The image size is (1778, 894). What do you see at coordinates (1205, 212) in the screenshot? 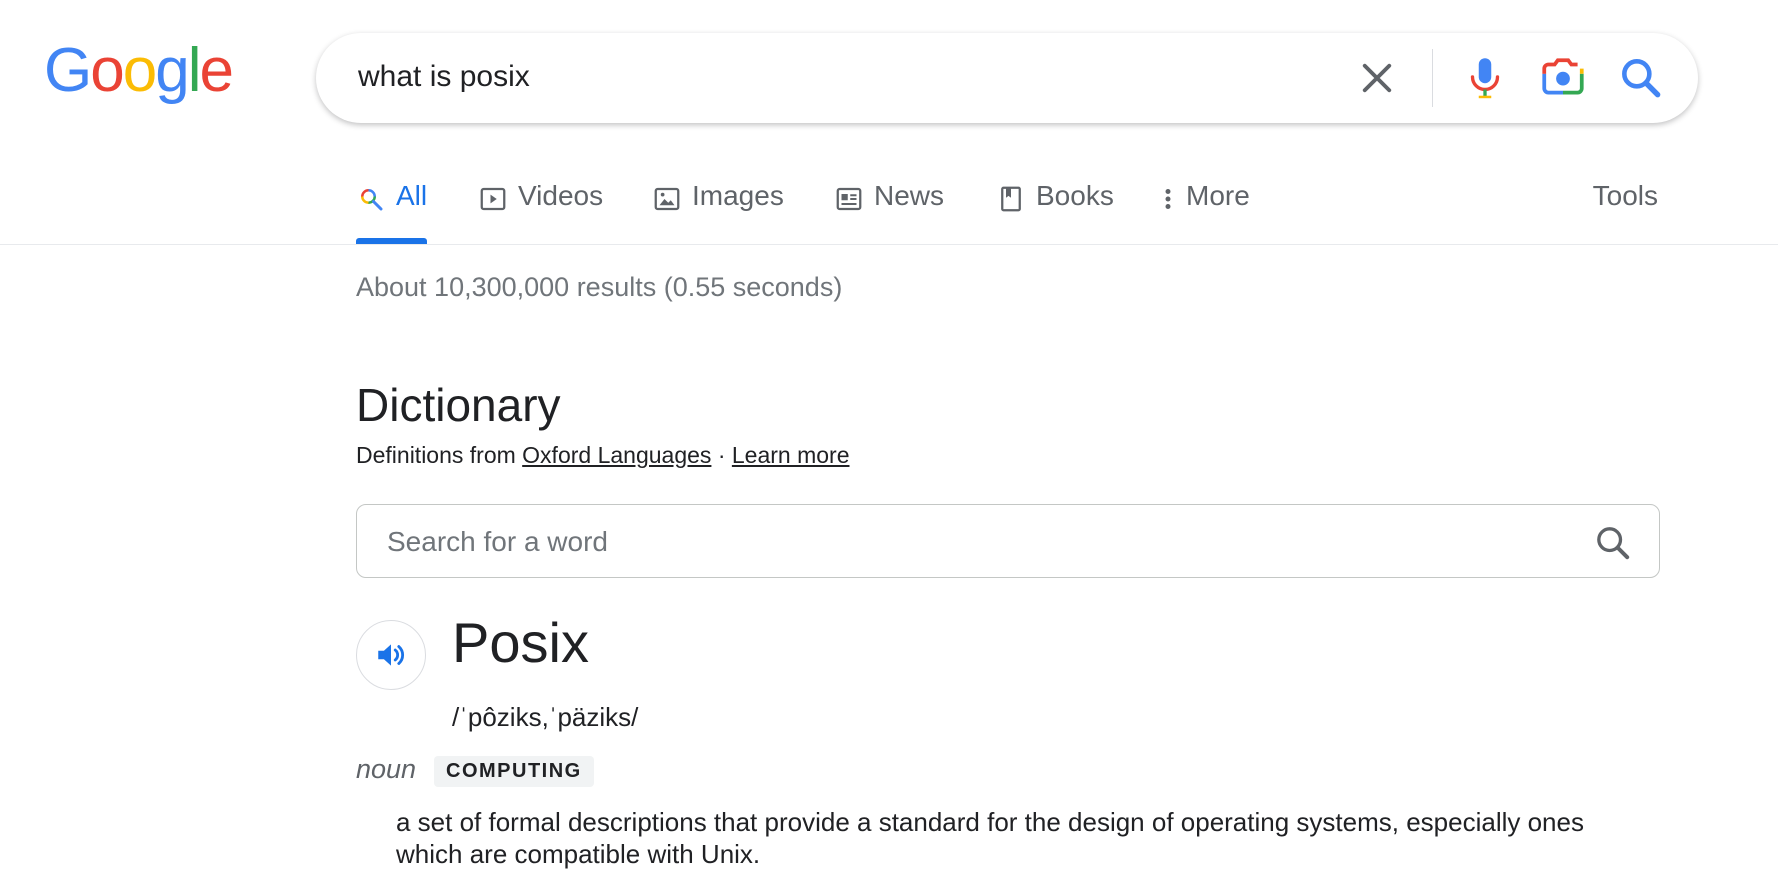
I see `tab-more: More` at bounding box center [1205, 212].